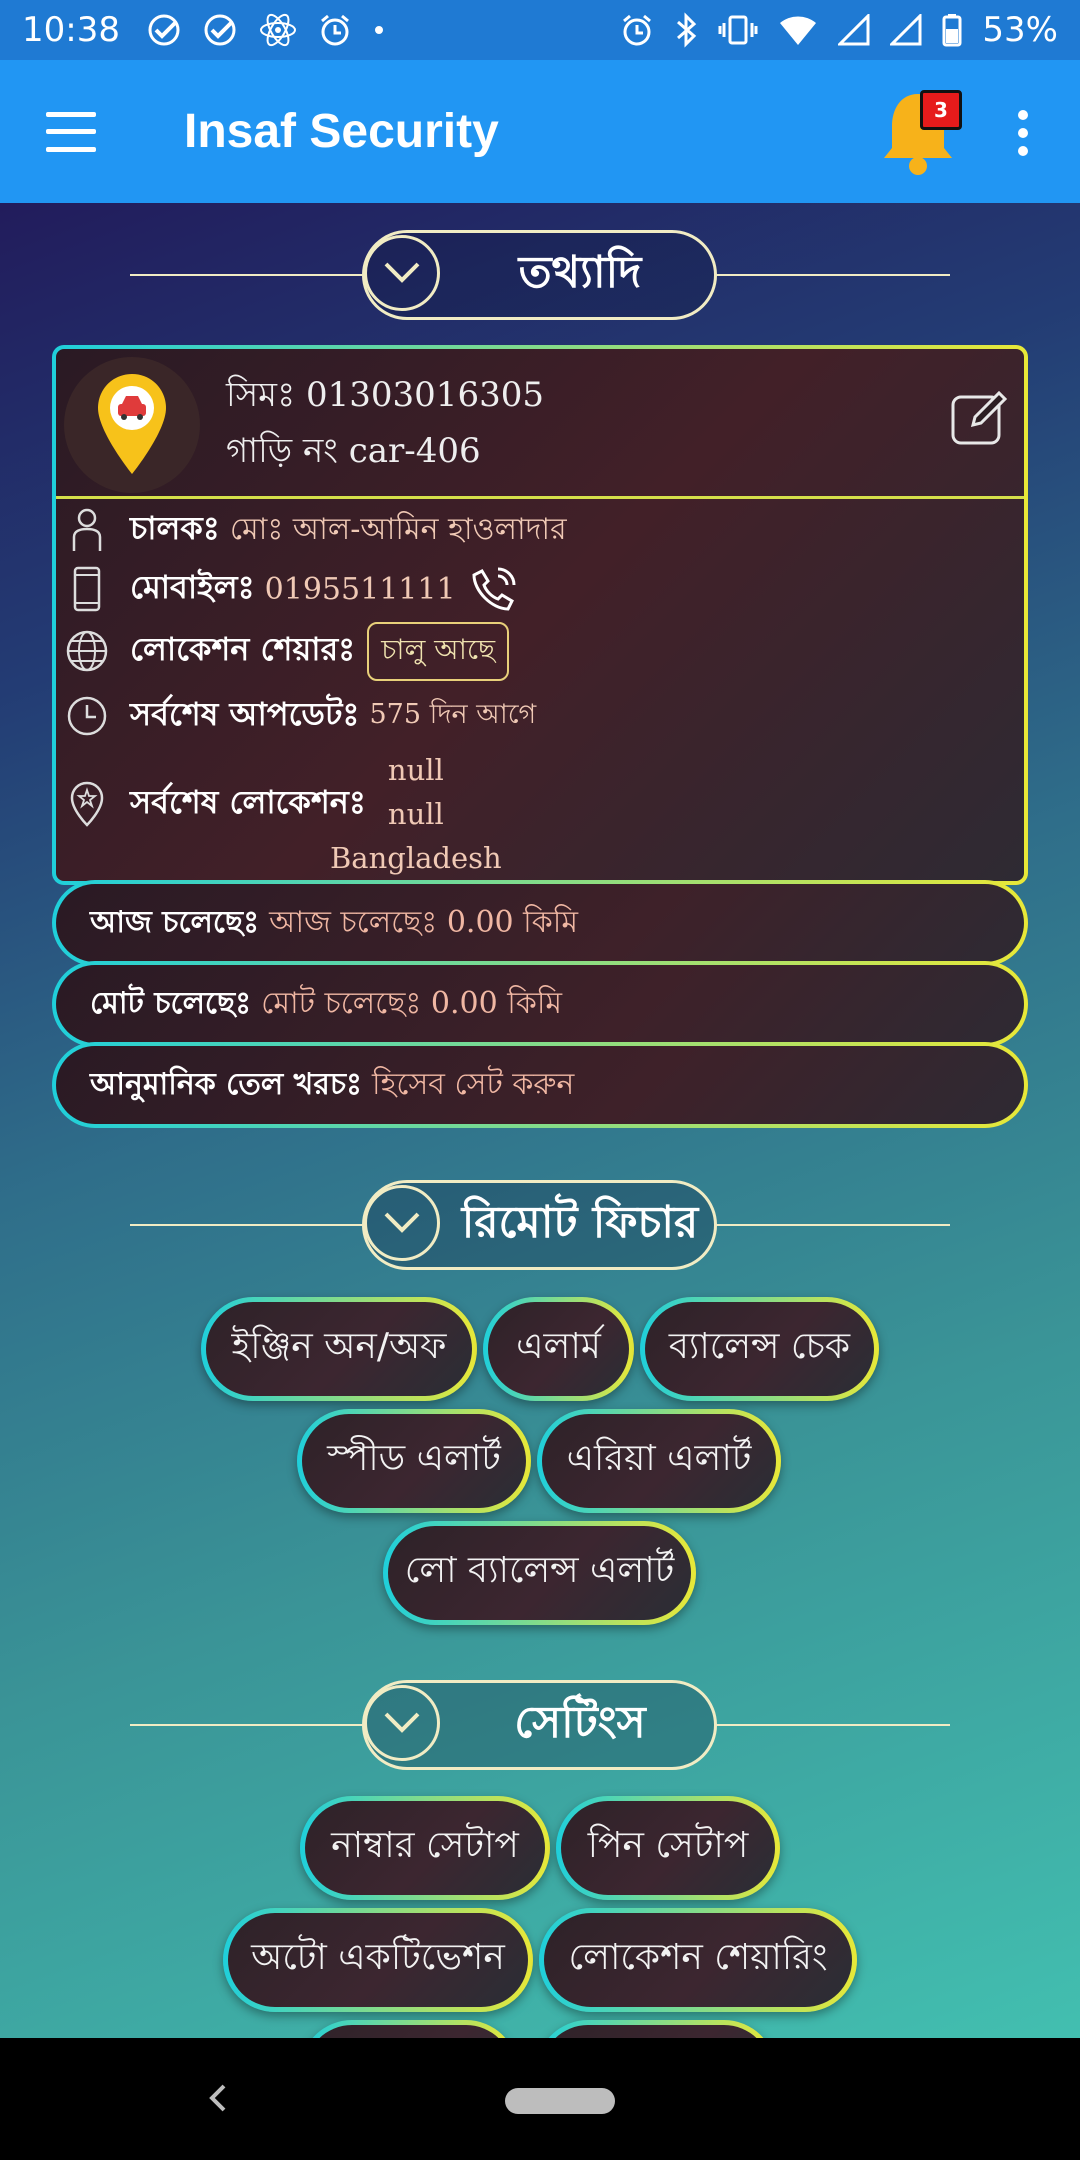 The width and height of the screenshot is (1080, 2160). What do you see at coordinates (87, 651) in the screenshot?
I see `globe-icon` at bounding box center [87, 651].